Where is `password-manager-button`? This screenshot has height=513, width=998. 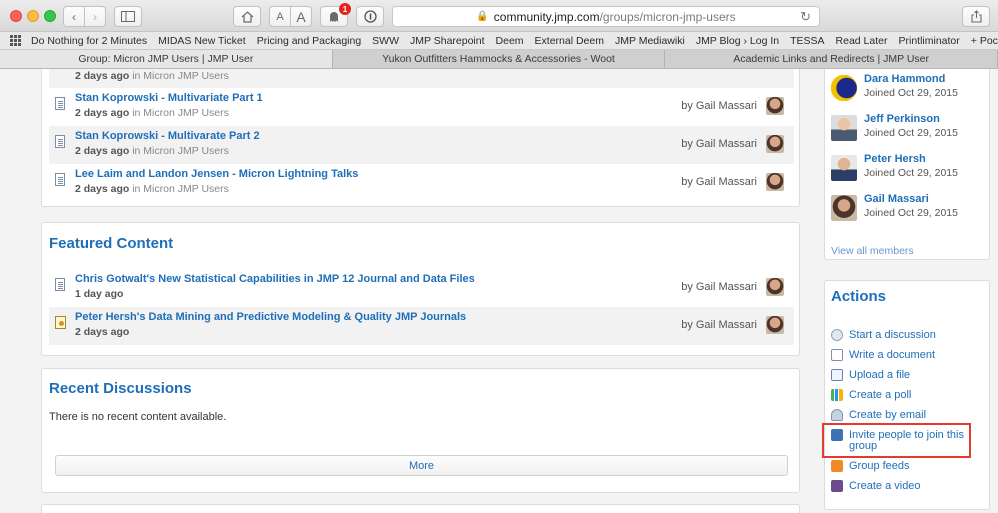 password-manager-button is located at coordinates (370, 16).